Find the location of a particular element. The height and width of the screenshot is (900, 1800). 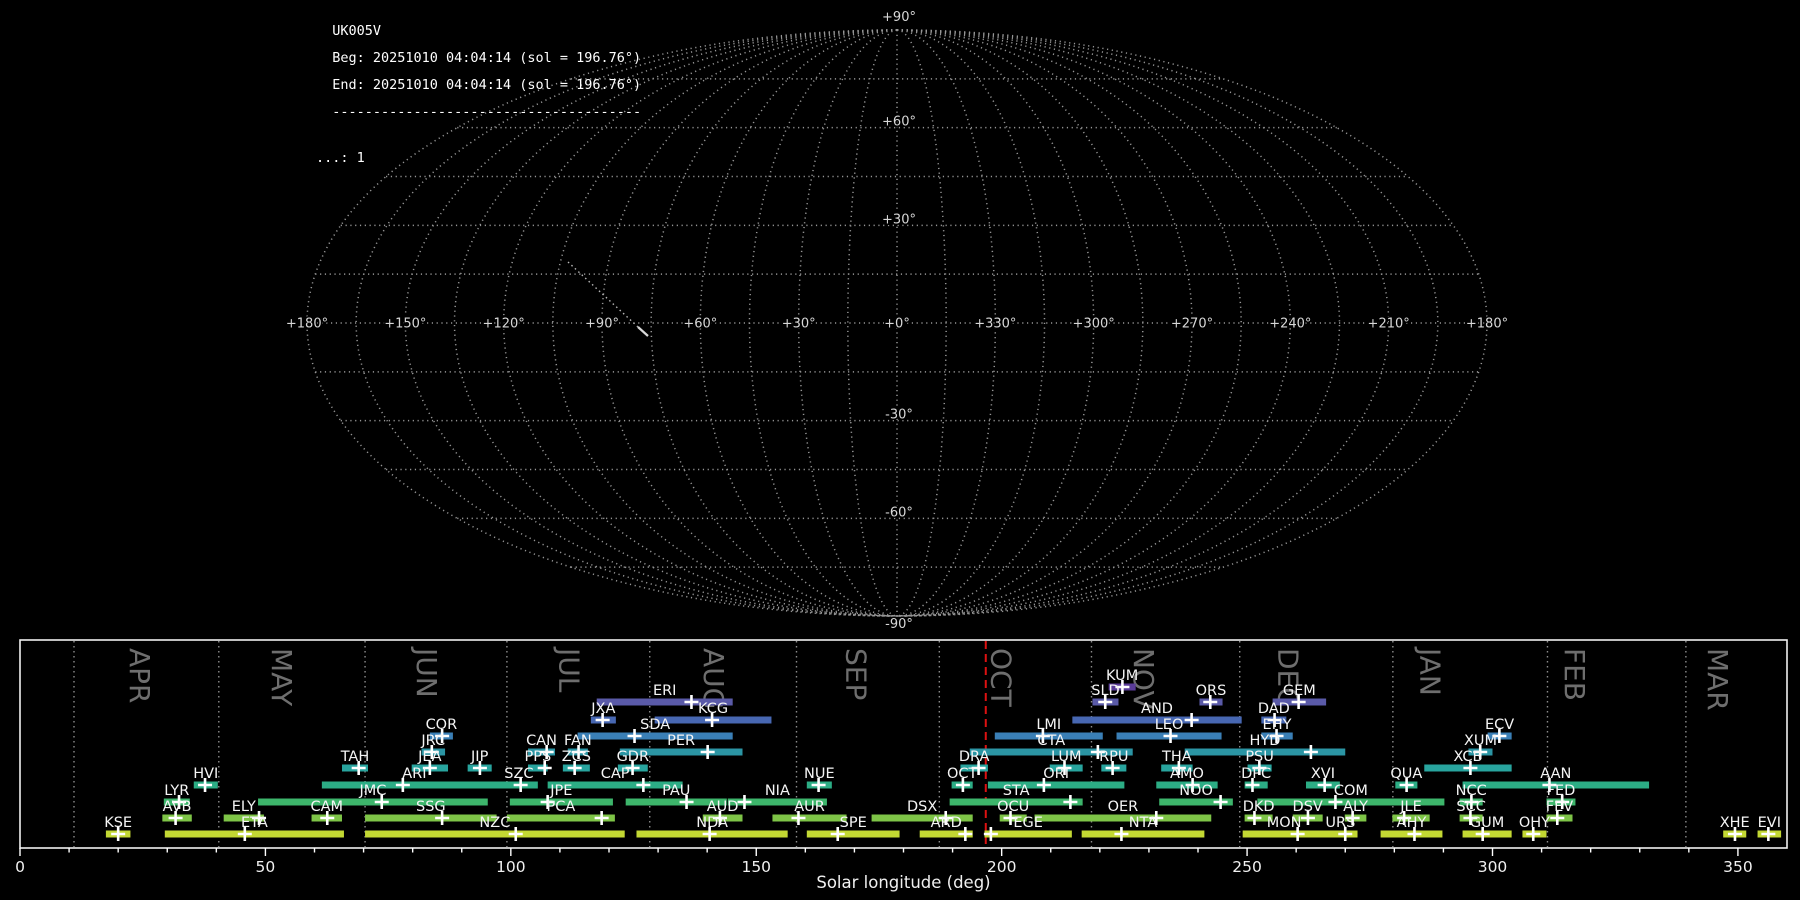

longitude-label: +240° is located at coordinates (1290, 324).